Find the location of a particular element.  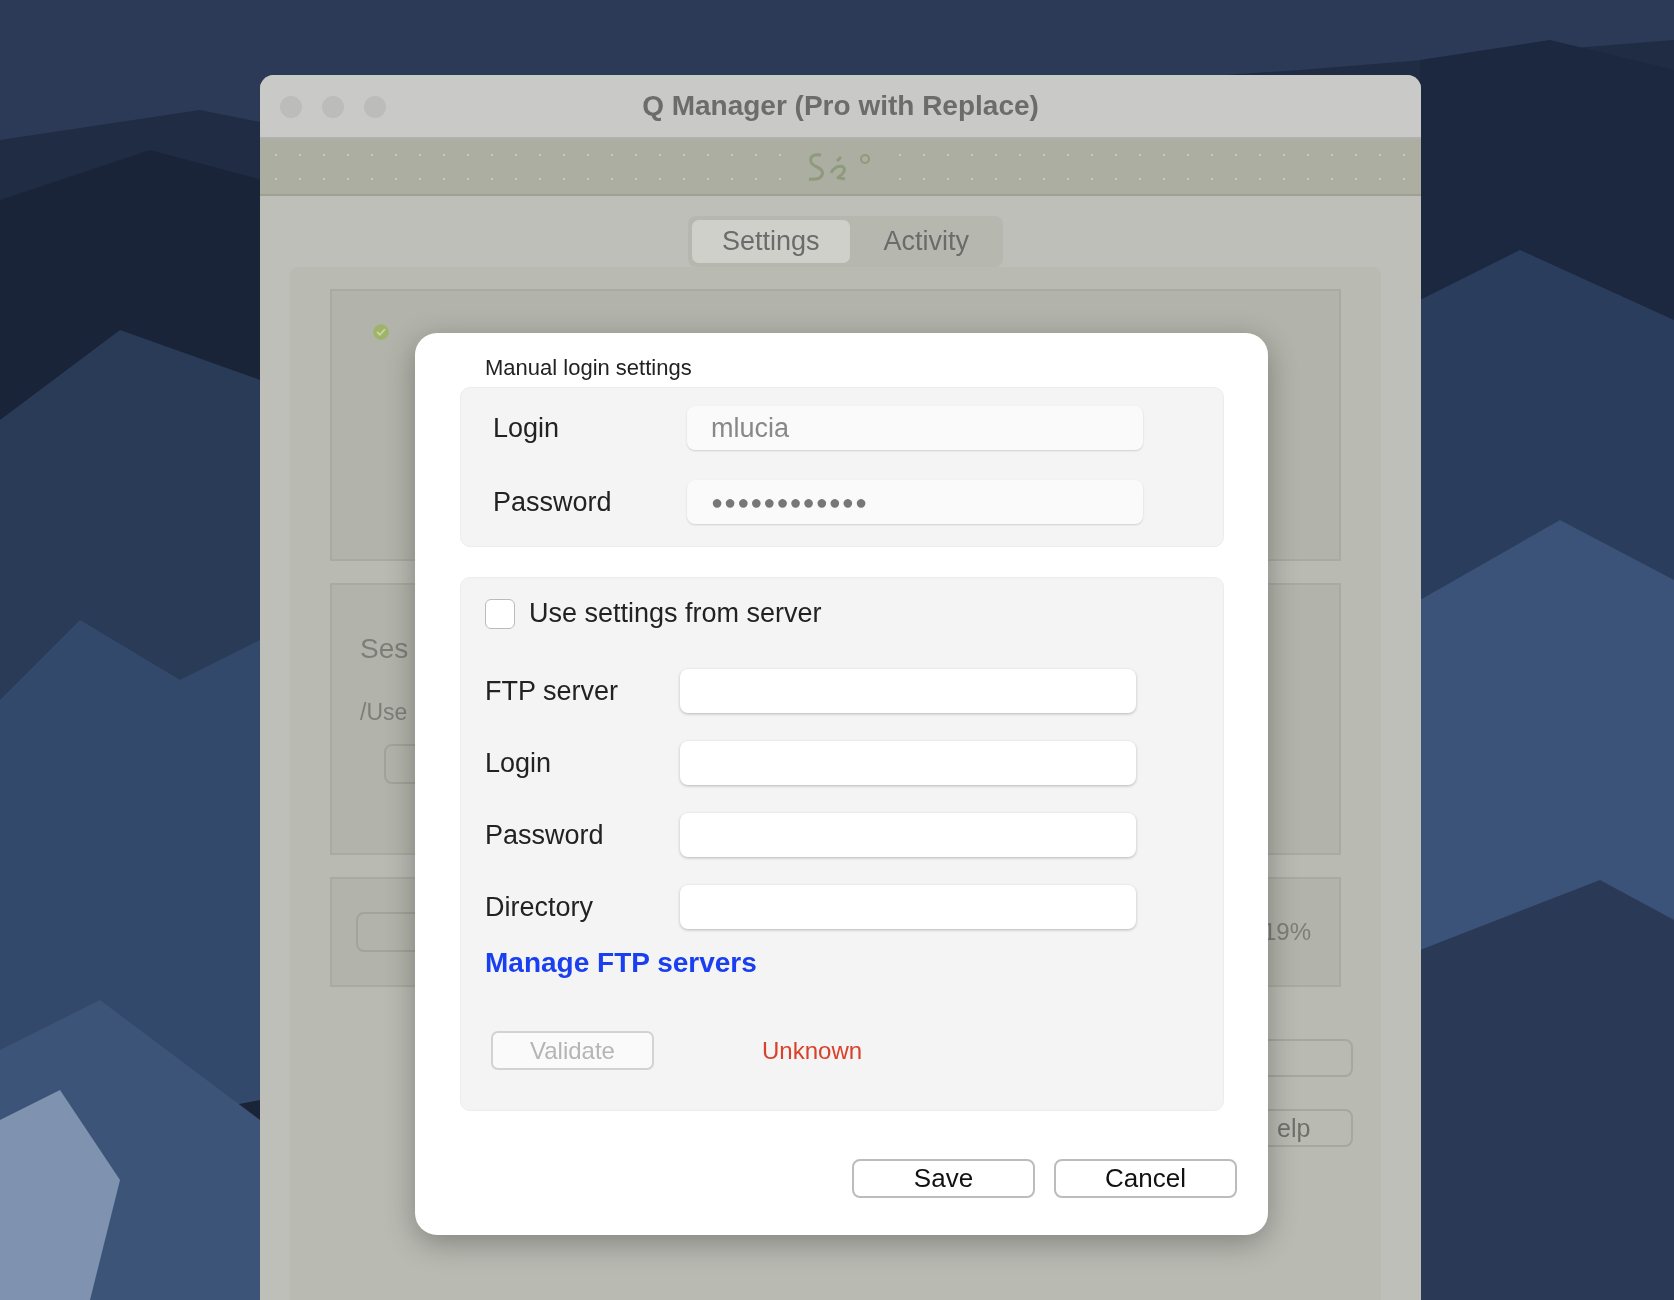

cancel-button: Cancel is located at coordinates (1145, 1178).